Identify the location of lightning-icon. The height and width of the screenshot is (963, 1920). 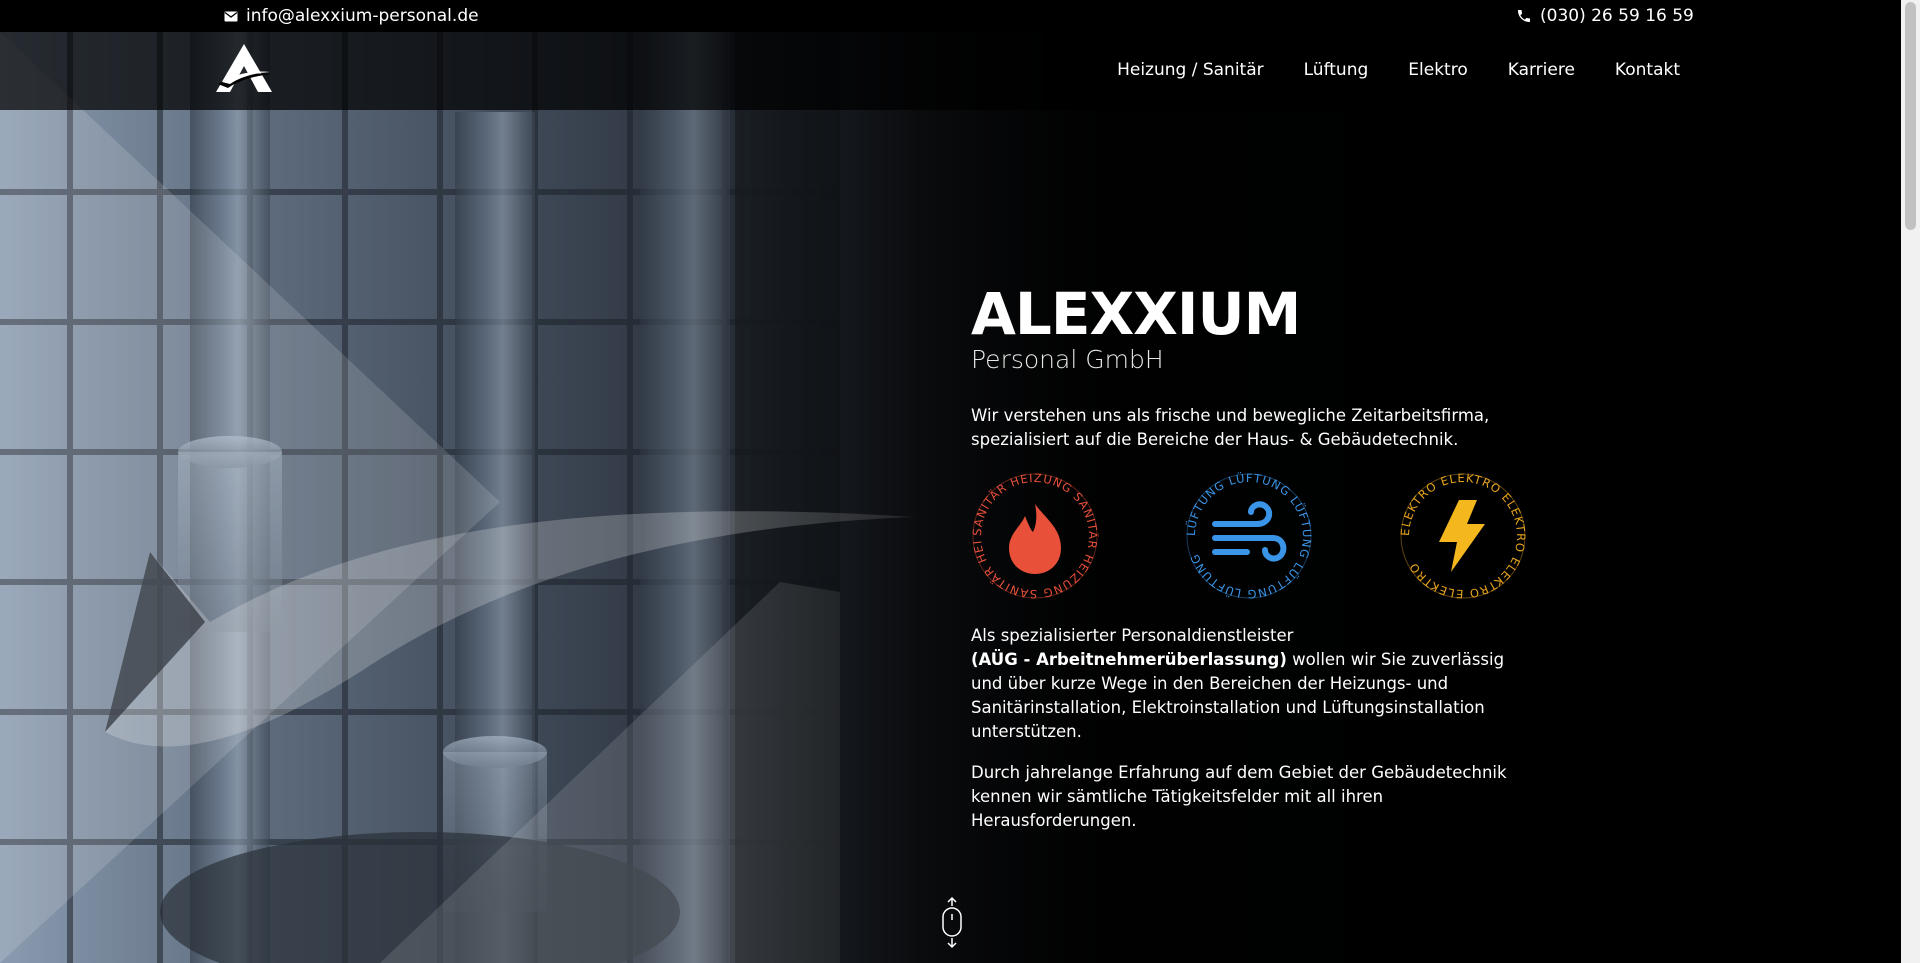
(1462, 536).